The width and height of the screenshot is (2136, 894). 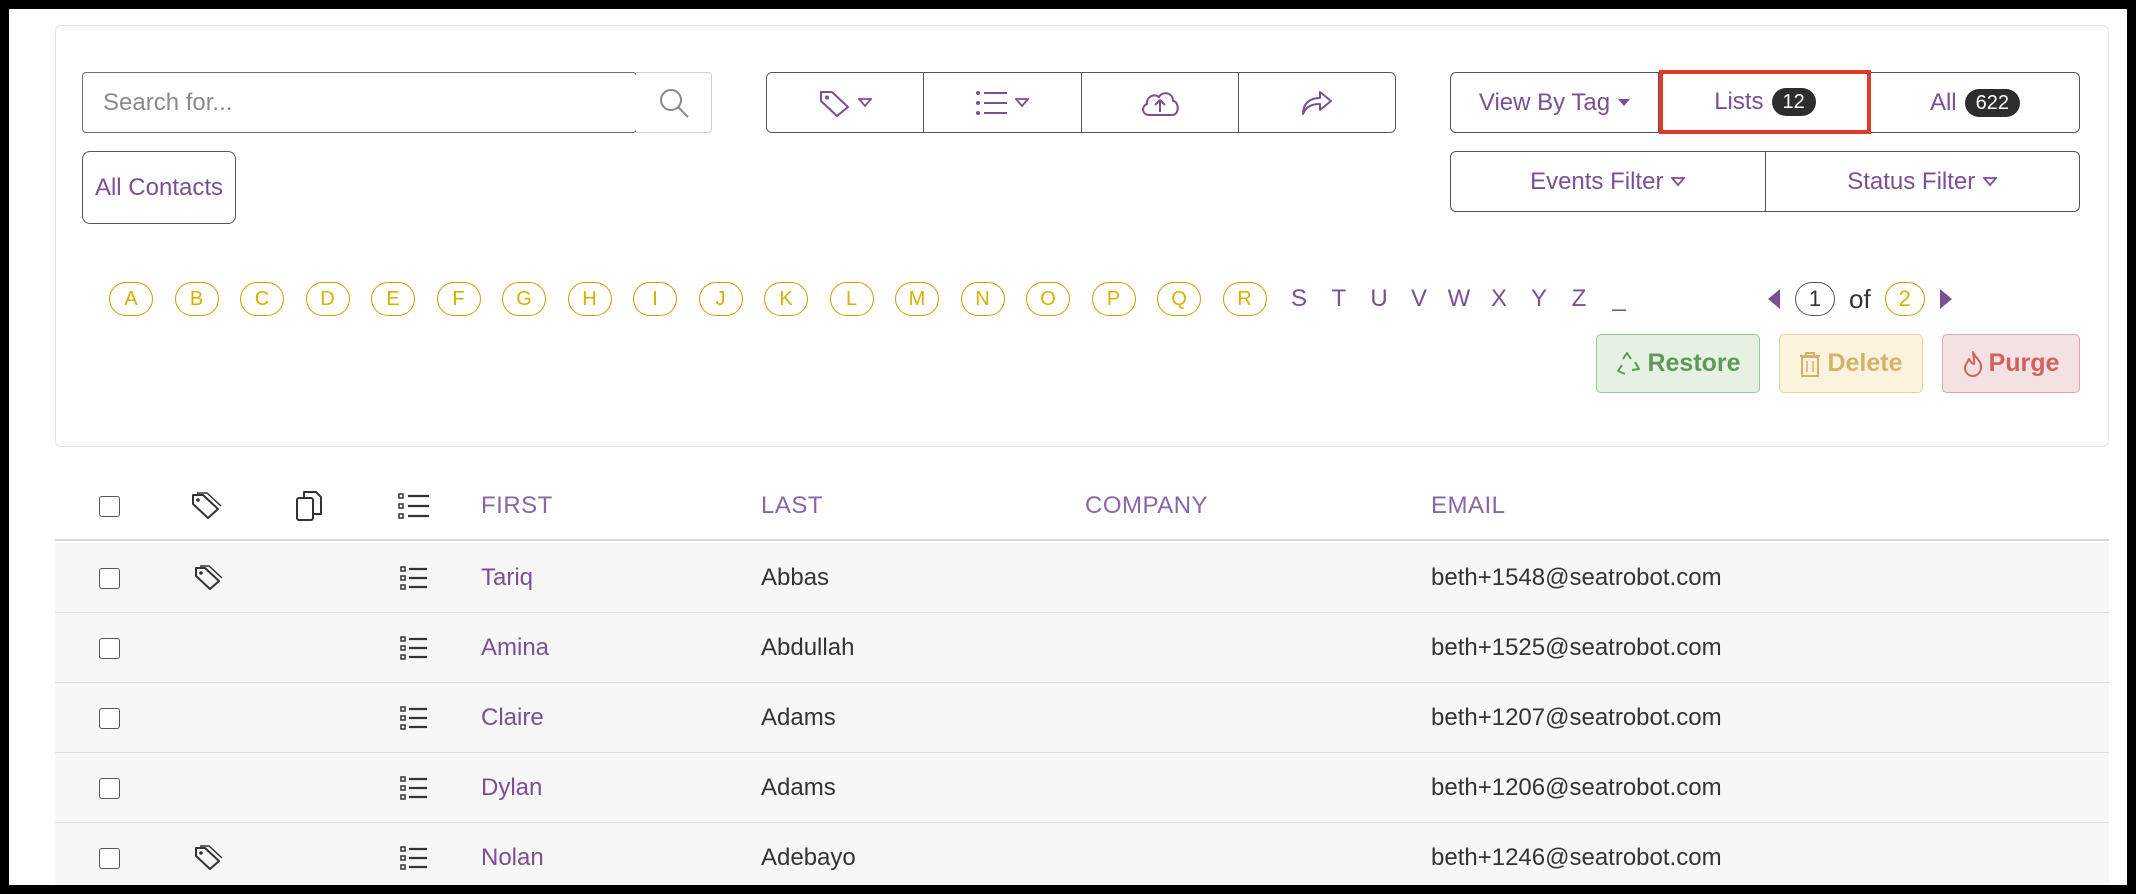 What do you see at coordinates (196, 299) in the screenshot?
I see `letter-filter-b: B` at bounding box center [196, 299].